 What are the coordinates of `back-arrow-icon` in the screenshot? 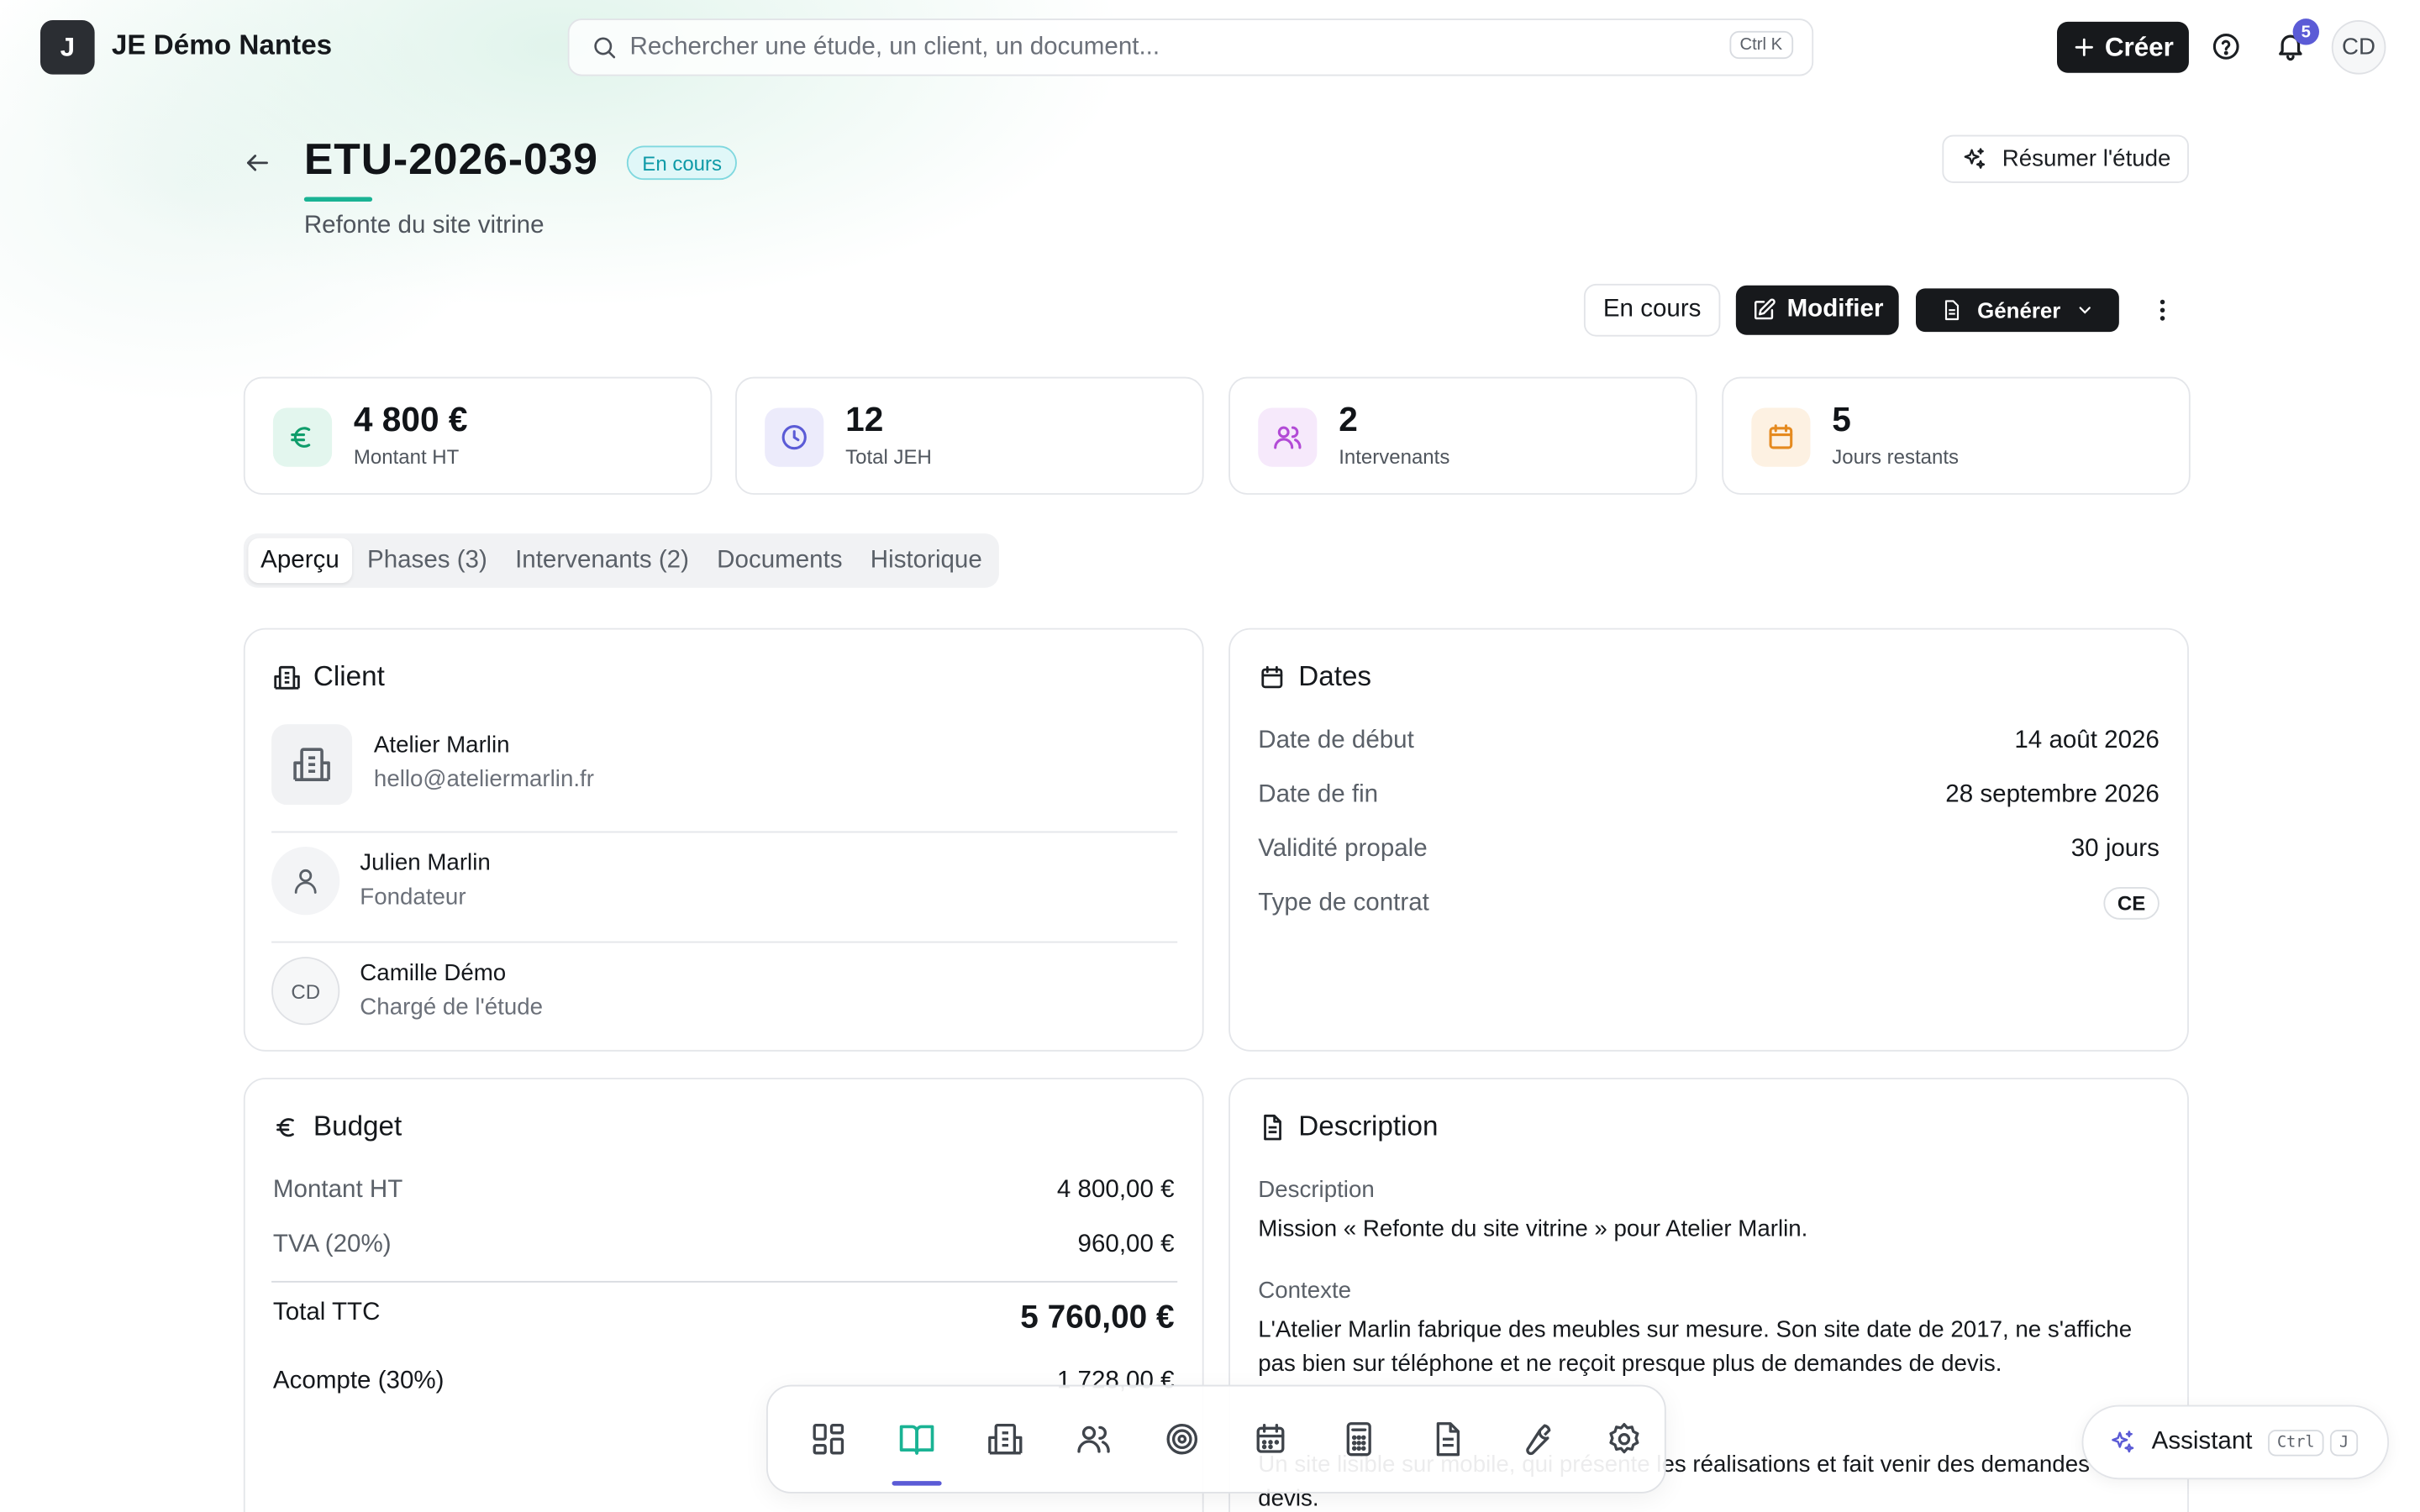 It's located at (257, 162).